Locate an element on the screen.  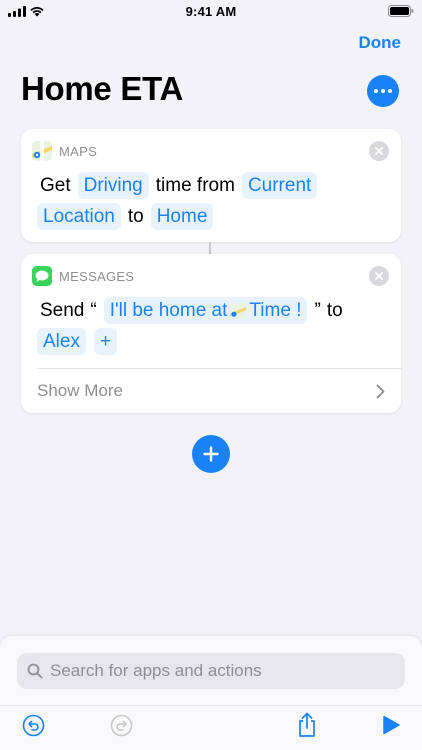
status-bar: 9:41 AM is located at coordinates (211, 13).